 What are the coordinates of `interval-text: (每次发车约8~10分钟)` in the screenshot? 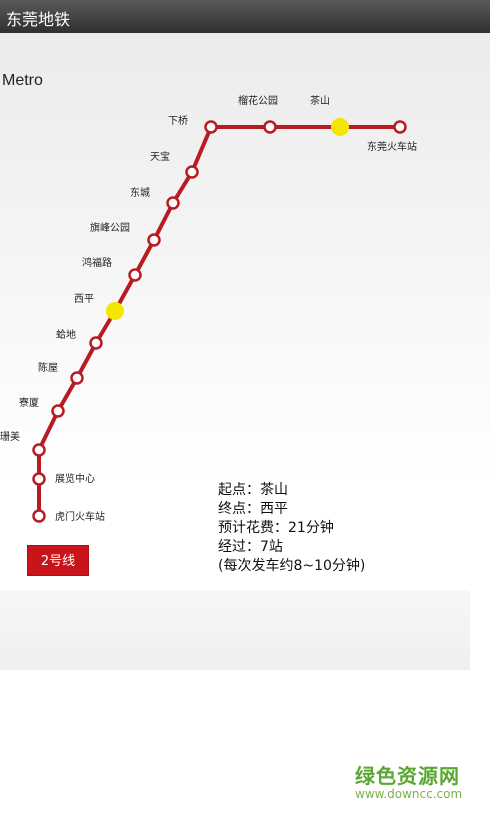 It's located at (292, 566).